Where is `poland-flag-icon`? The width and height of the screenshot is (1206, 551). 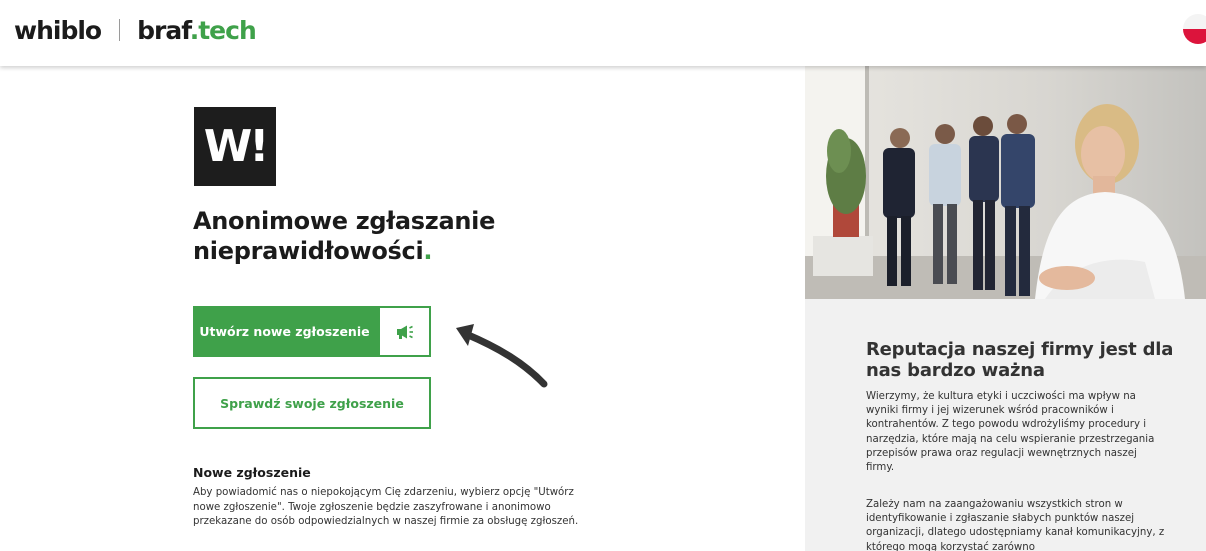 poland-flag-icon is located at coordinates (1194, 29).